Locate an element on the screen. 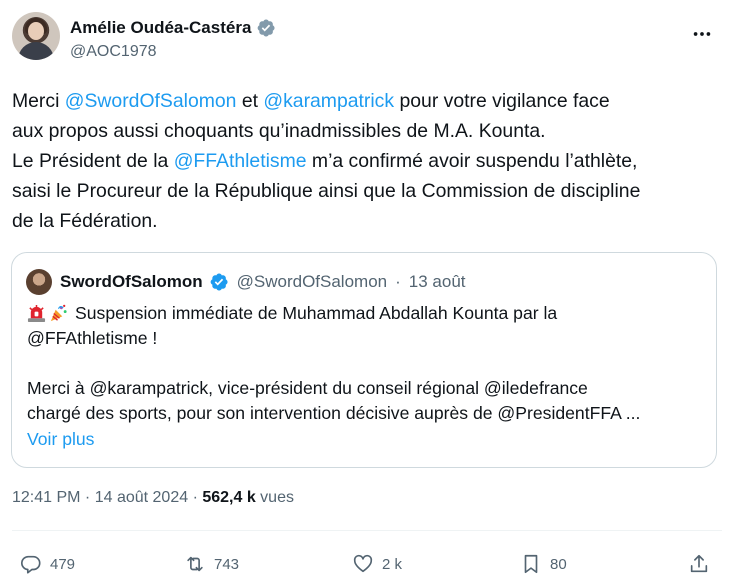 Image resolution: width=734 pixels, height=588 pixels. quoted-line: @FFAthletisme ! is located at coordinates (367, 338).